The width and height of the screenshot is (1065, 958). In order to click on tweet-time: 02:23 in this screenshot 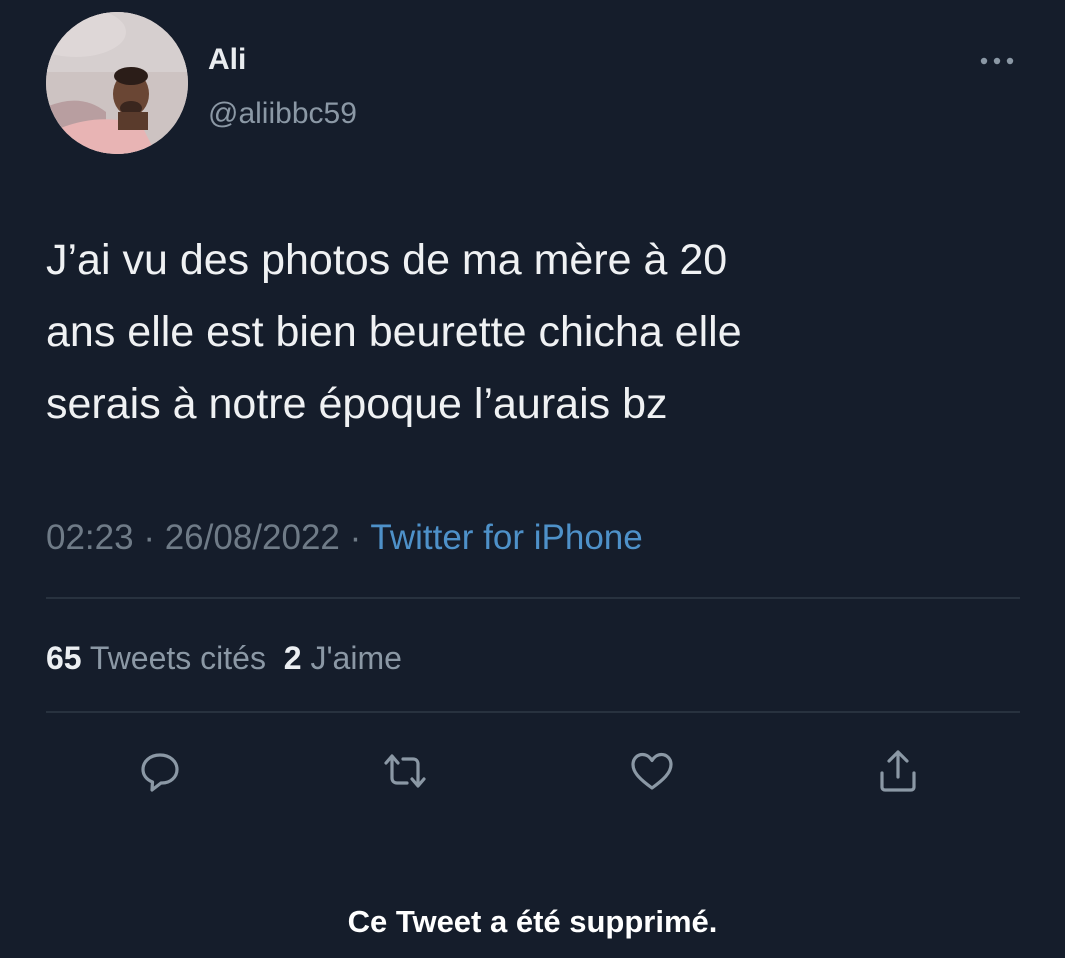, I will do `click(90, 537)`.